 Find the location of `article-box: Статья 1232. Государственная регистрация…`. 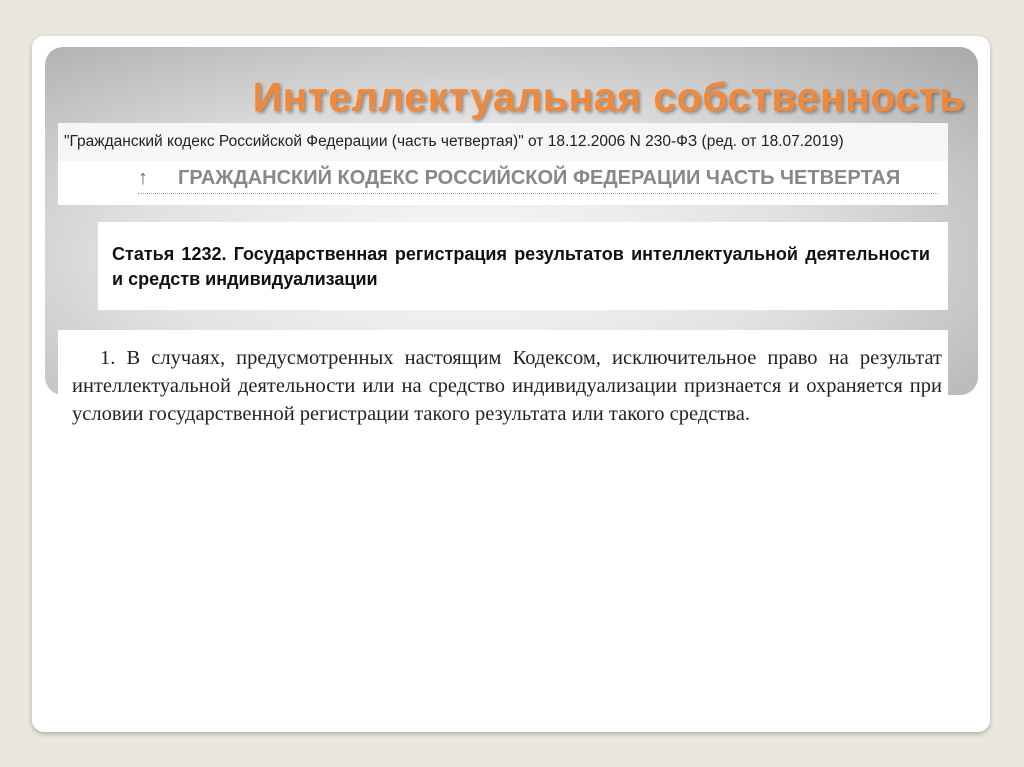

article-box: Статья 1232. Государственная регистрация… is located at coordinates (523, 266).